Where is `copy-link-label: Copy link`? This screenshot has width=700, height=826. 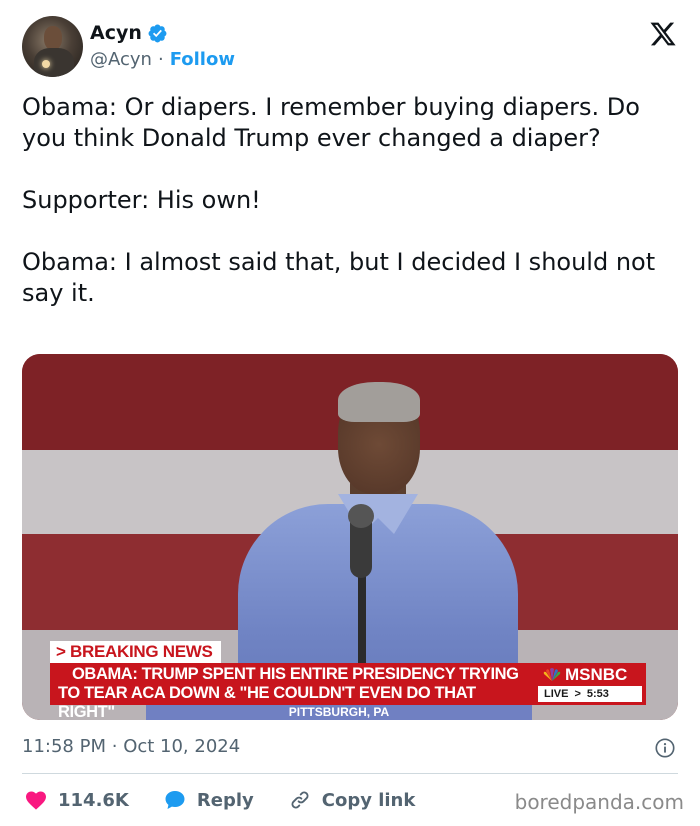
copy-link-label: Copy link is located at coordinates (368, 800).